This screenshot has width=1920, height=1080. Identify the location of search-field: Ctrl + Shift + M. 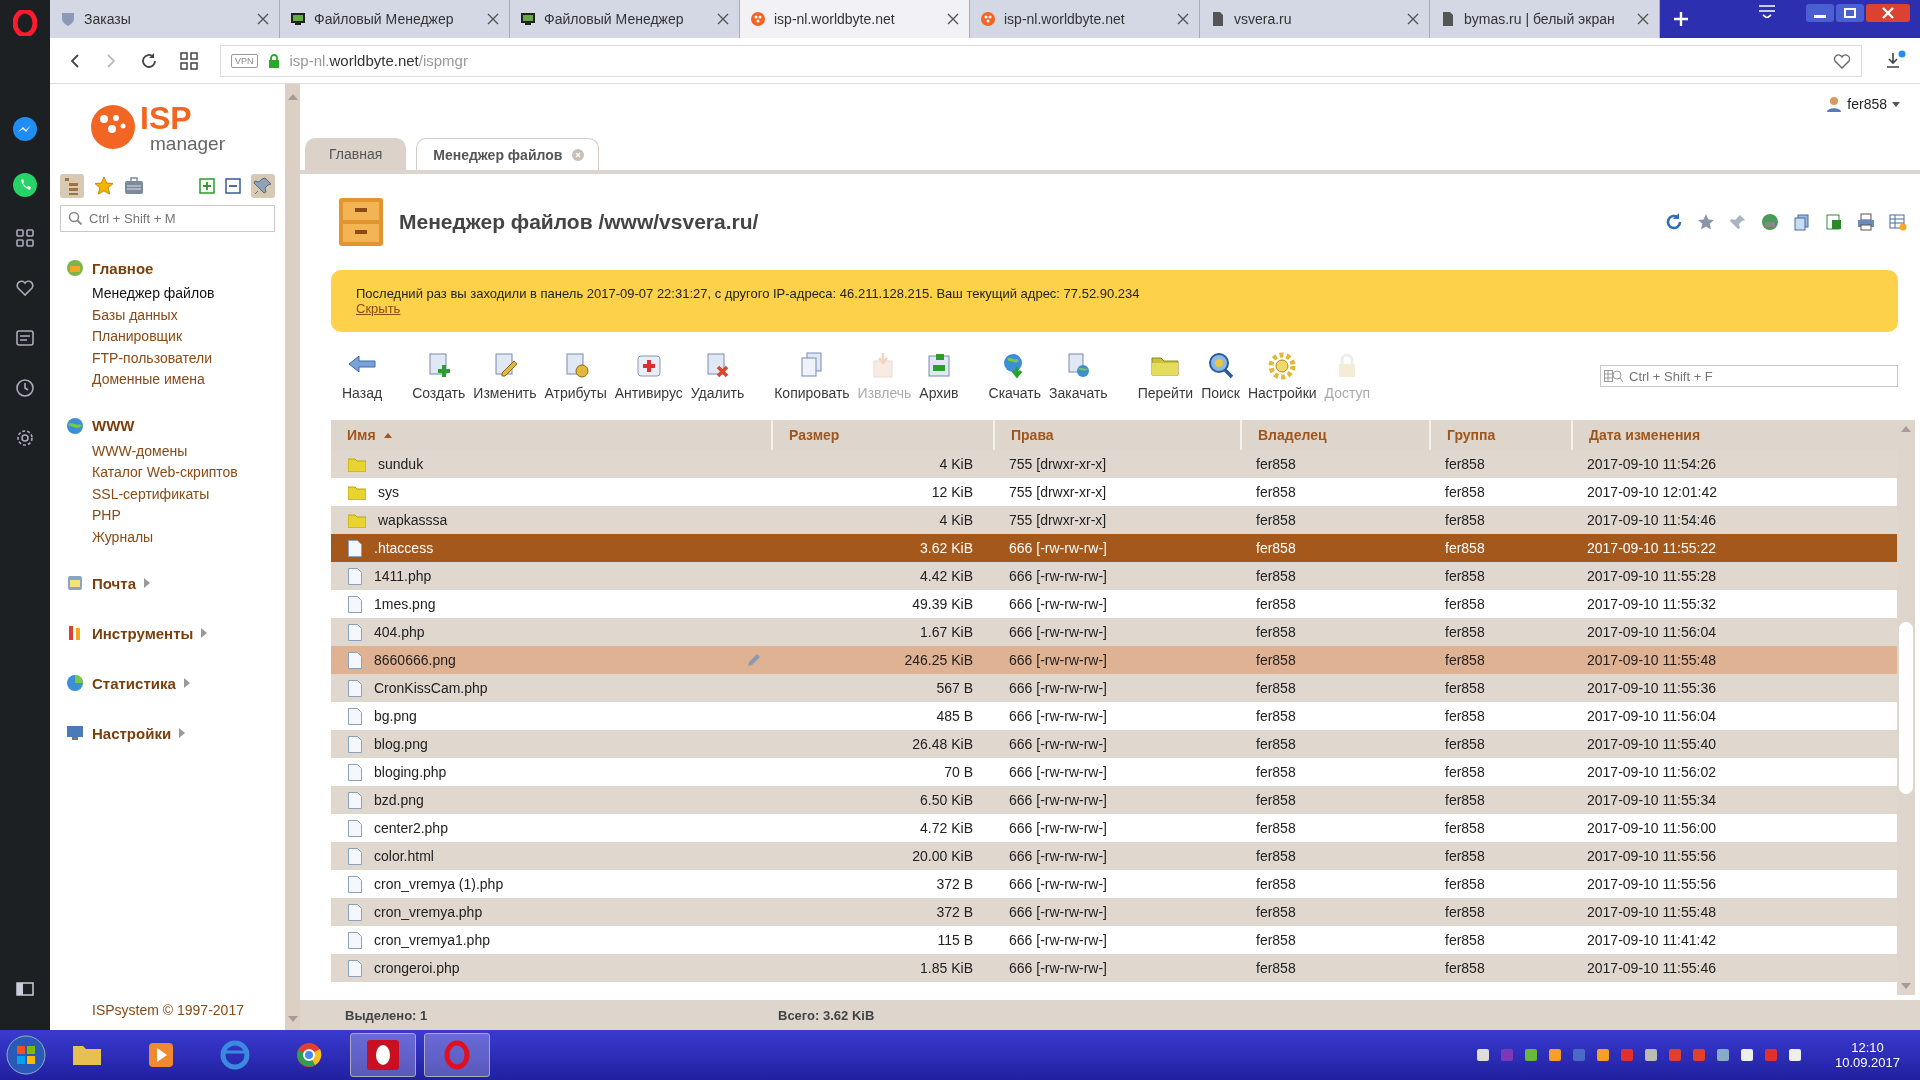
(167, 218).